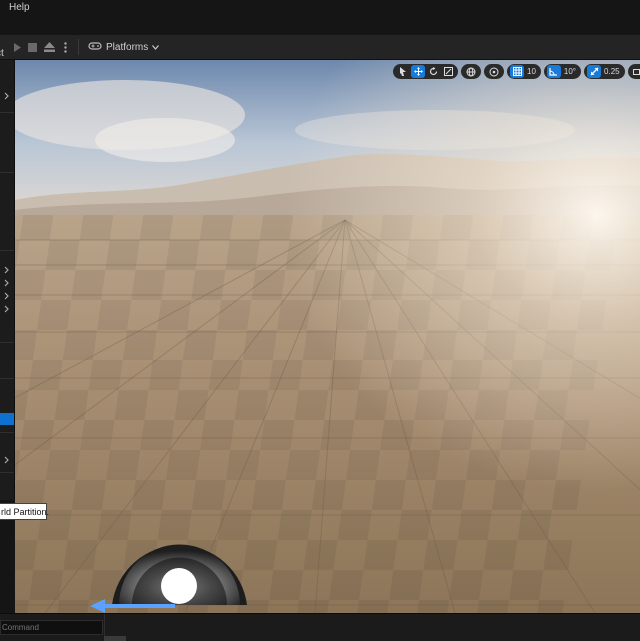 This screenshot has height=641, width=640. Describe the element at coordinates (320, 627) in the screenshot. I see `bottom-bar` at that location.